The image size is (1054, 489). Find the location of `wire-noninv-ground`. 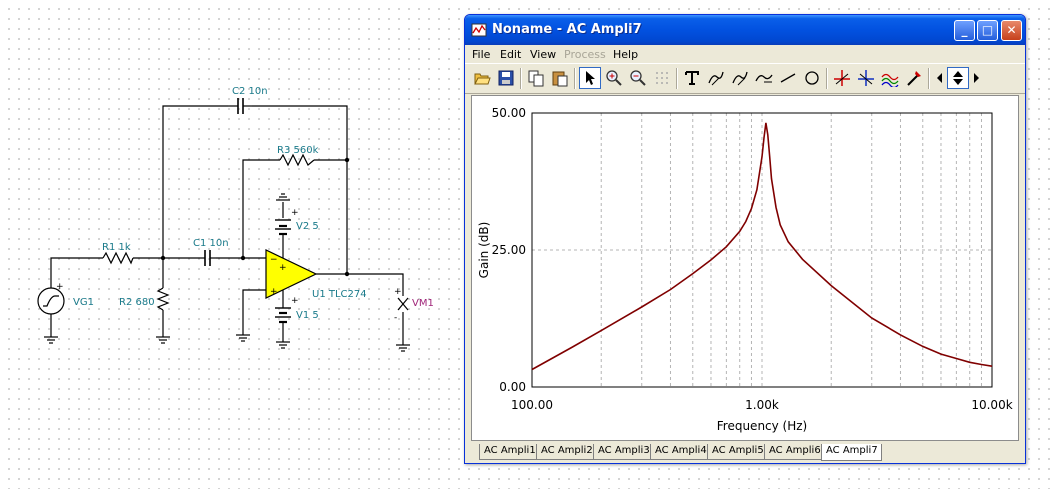

wire-noninv-ground is located at coordinates (254, 312).